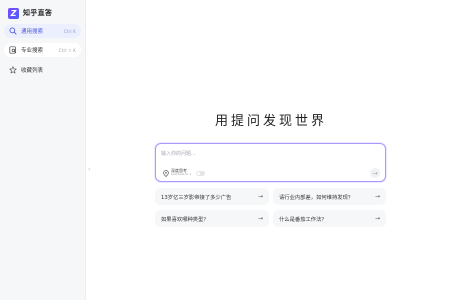 This screenshot has width=456, height=300. Describe the element at coordinates (32, 32) in the screenshot. I see `sidebar-item-label: 通用搜索` at that location.